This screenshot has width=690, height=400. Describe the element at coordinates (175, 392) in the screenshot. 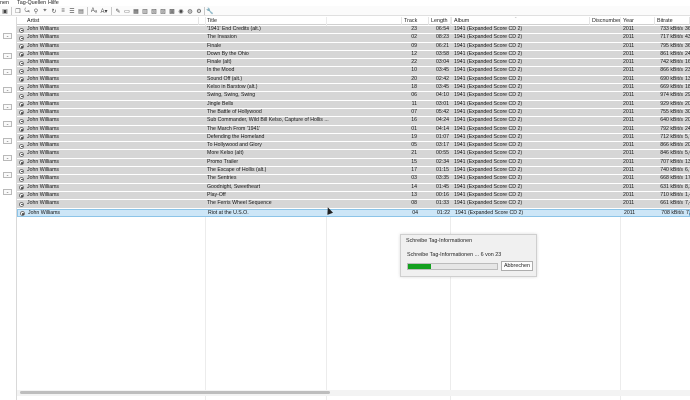

I see `scrollbar-thumb` at that location.